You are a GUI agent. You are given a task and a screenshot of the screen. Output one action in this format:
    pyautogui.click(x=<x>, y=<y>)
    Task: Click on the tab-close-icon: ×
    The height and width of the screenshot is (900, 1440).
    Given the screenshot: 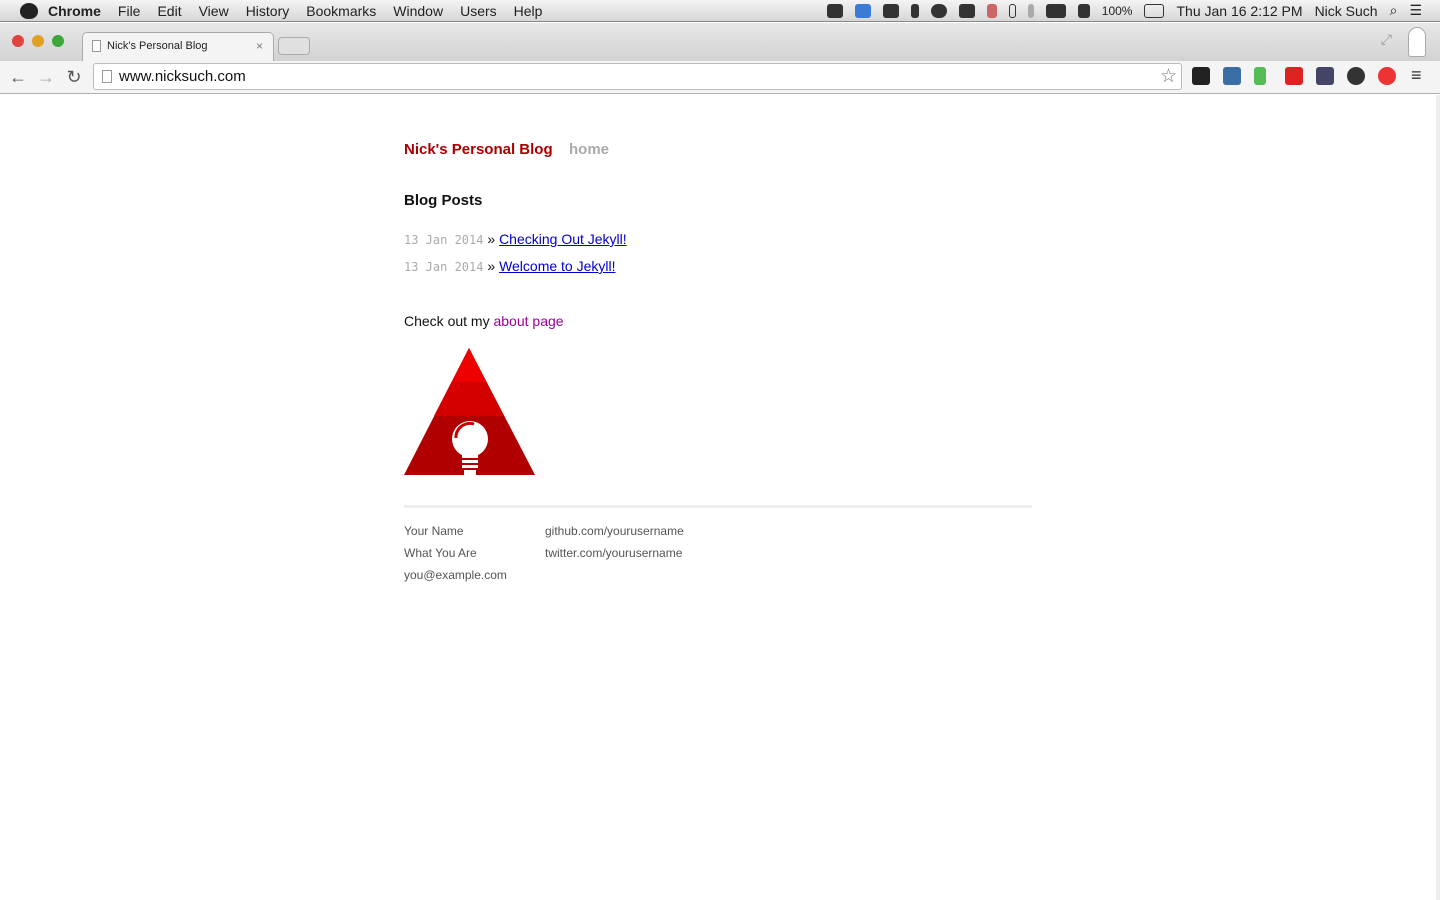 What is the action you would take?
    pyautogui.click(x=259, y=46)
    